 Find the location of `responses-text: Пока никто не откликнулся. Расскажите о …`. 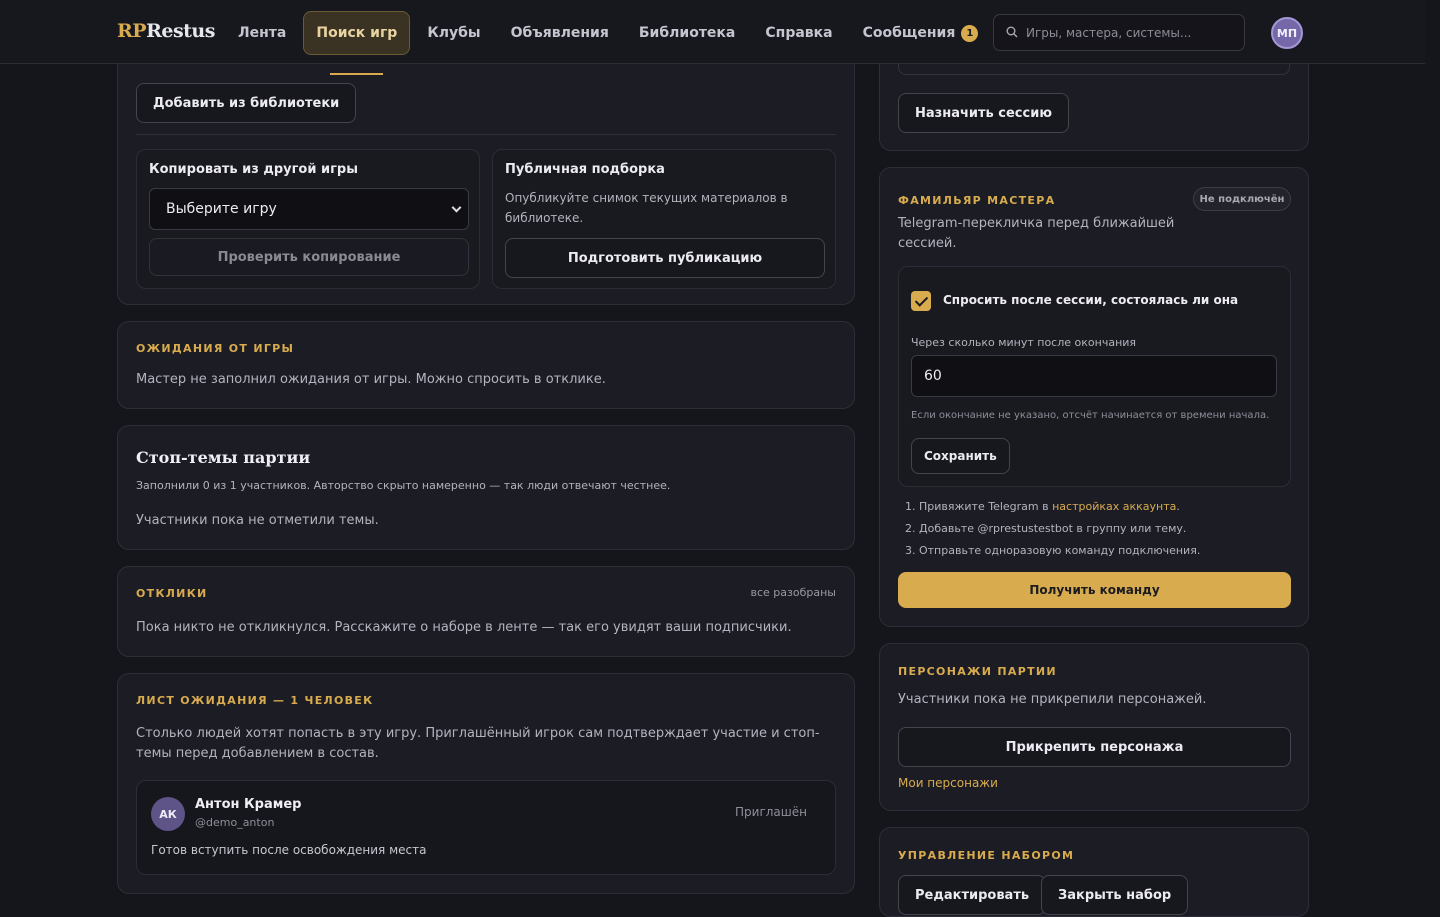

responses-text: Пока никто не откликнулся. Расскажите о … is located at coordinates (464, 627).